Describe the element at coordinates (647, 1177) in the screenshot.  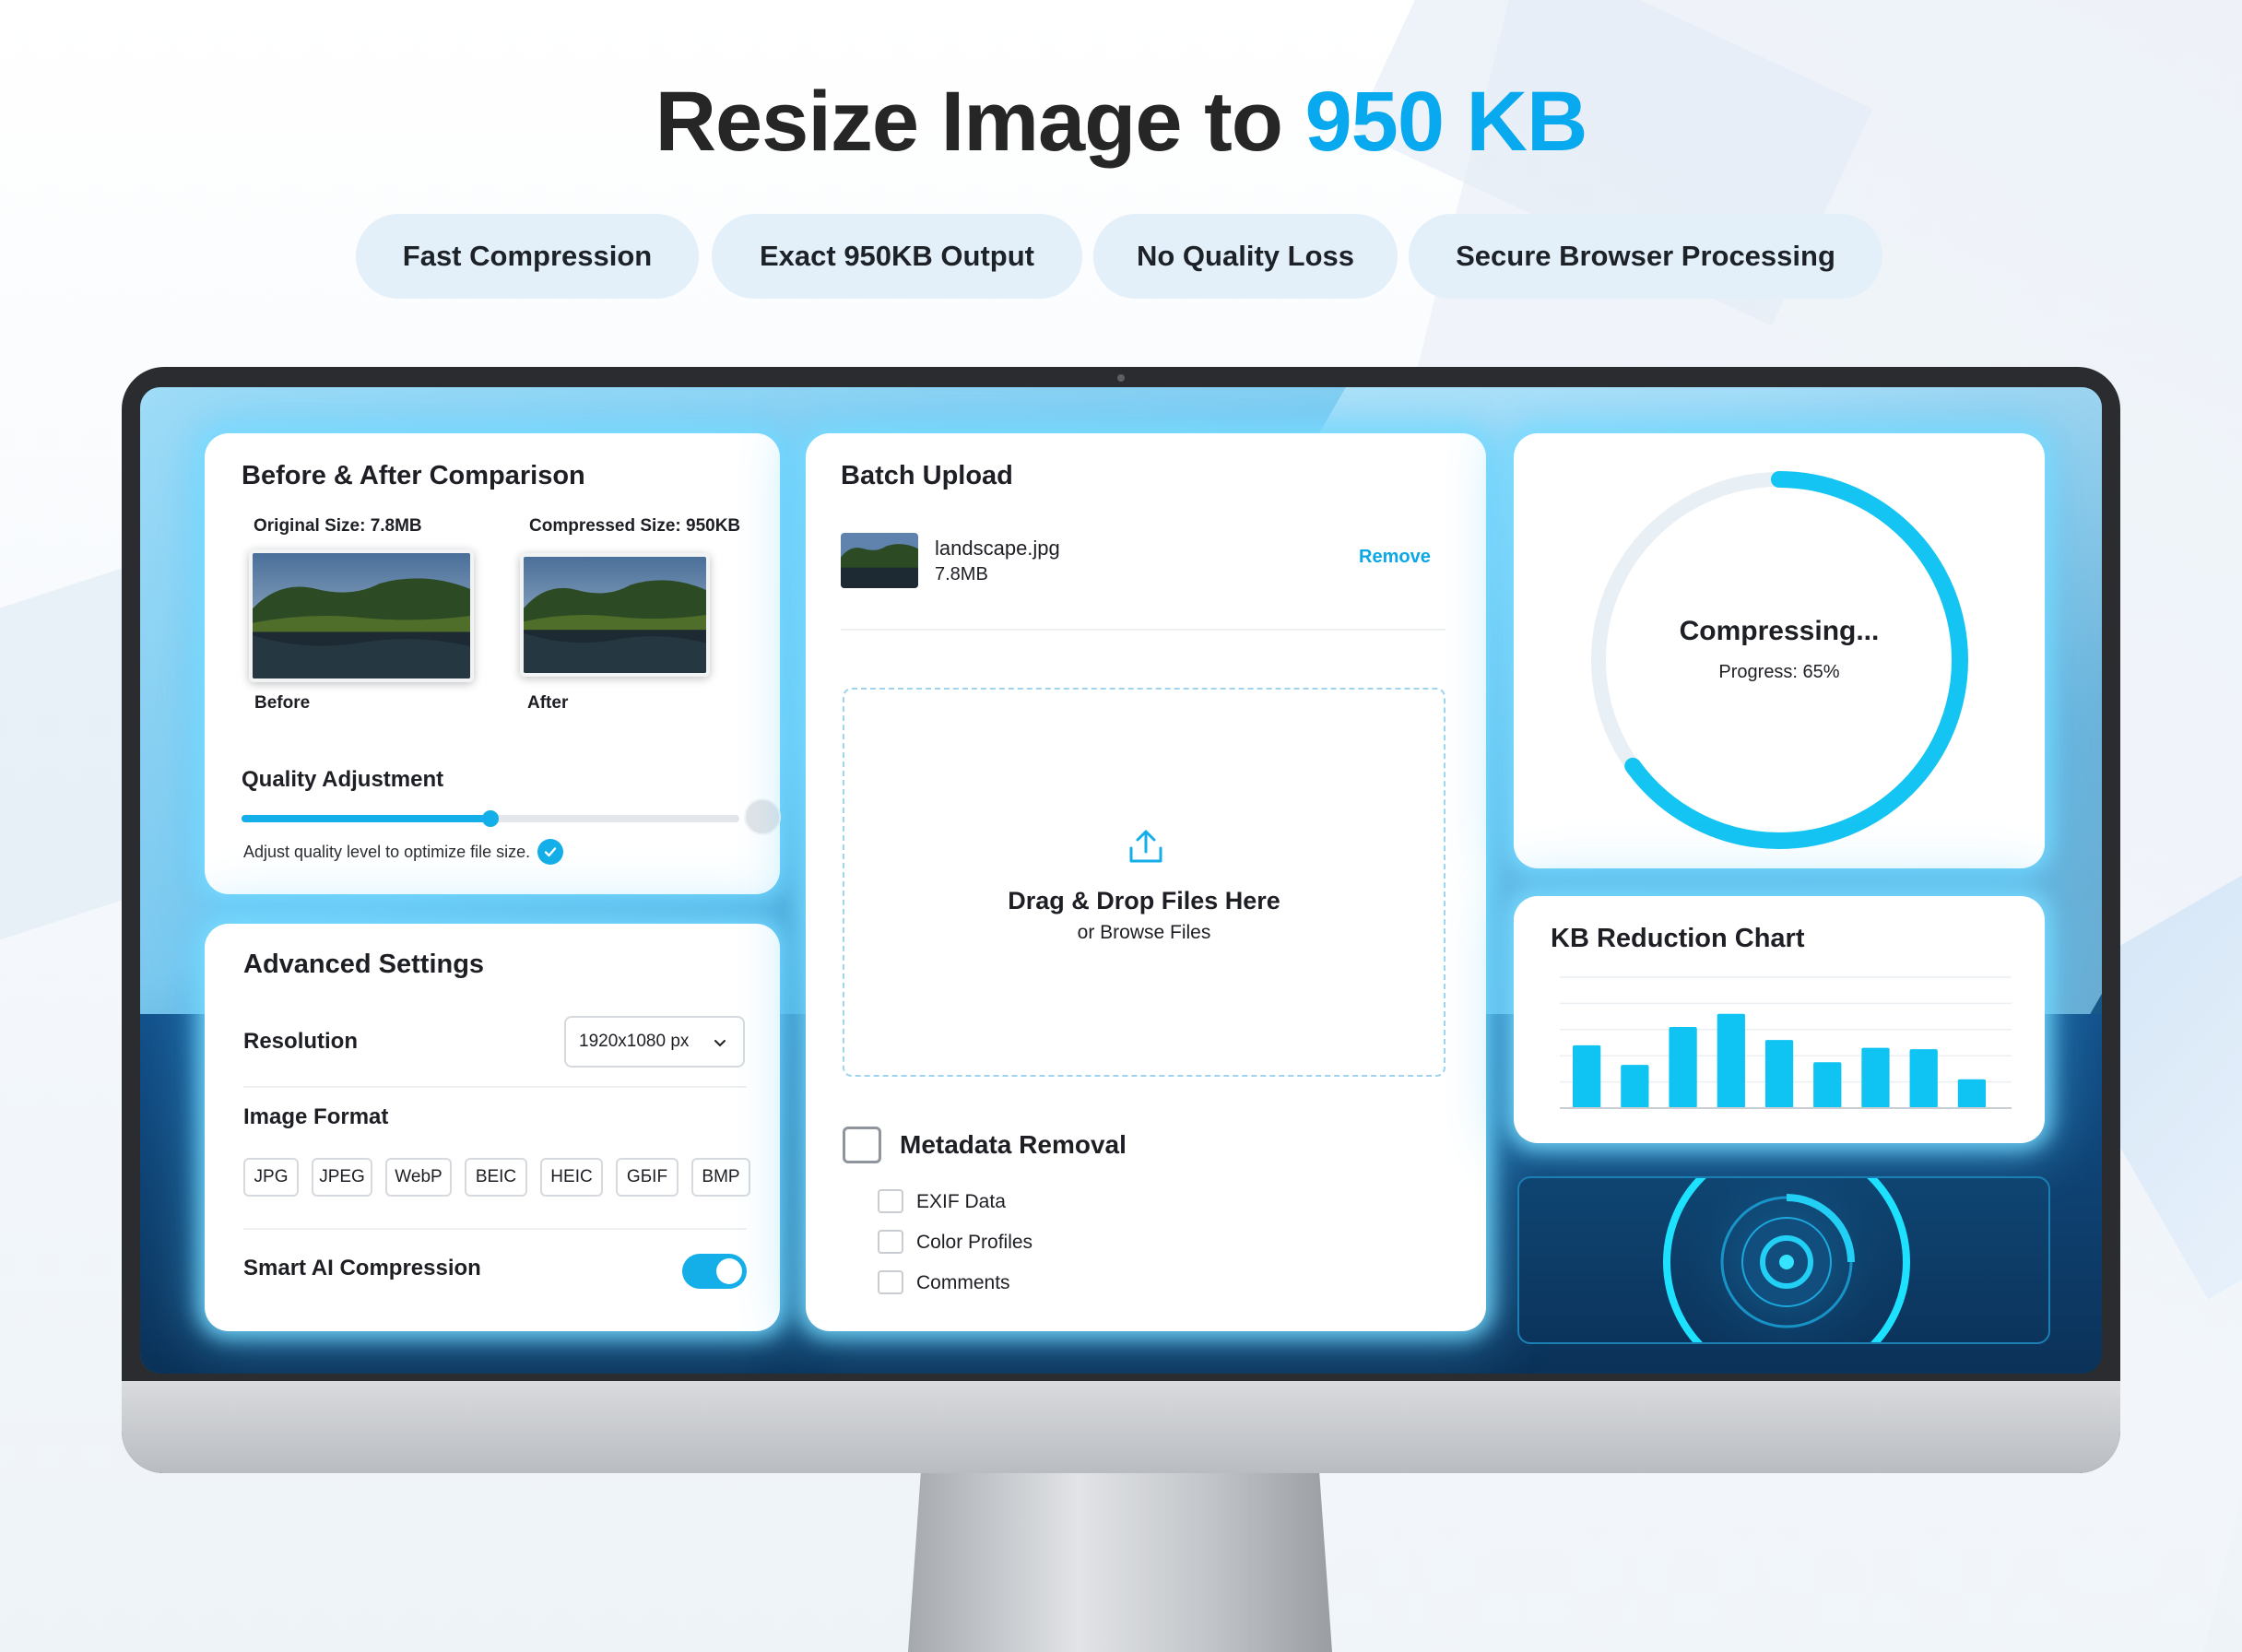
I see `format-option-gbif: GБIF` at that location.